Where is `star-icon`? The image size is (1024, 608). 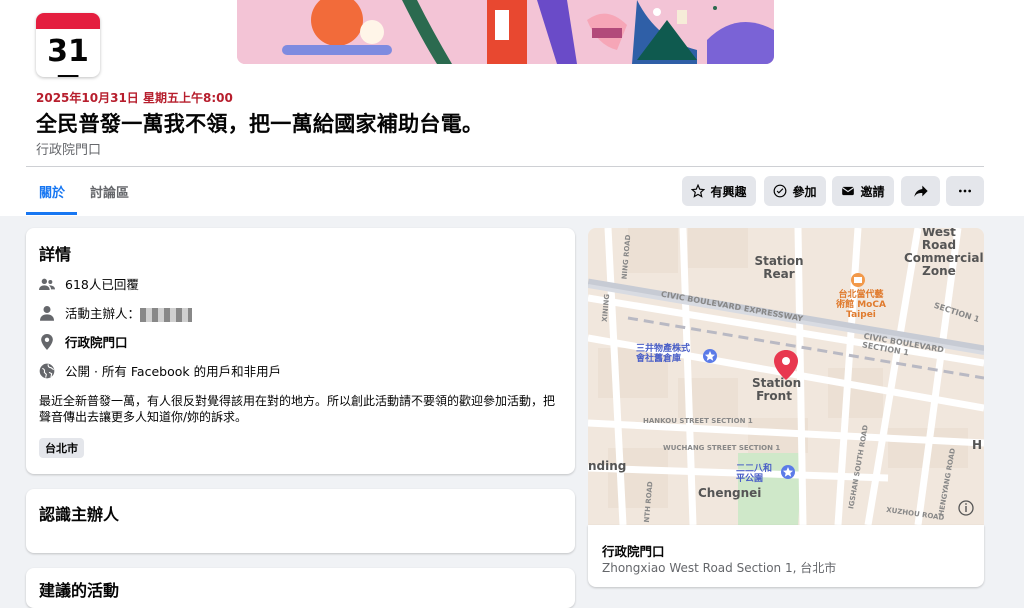 star-icon is located at coordinates (698, 191).